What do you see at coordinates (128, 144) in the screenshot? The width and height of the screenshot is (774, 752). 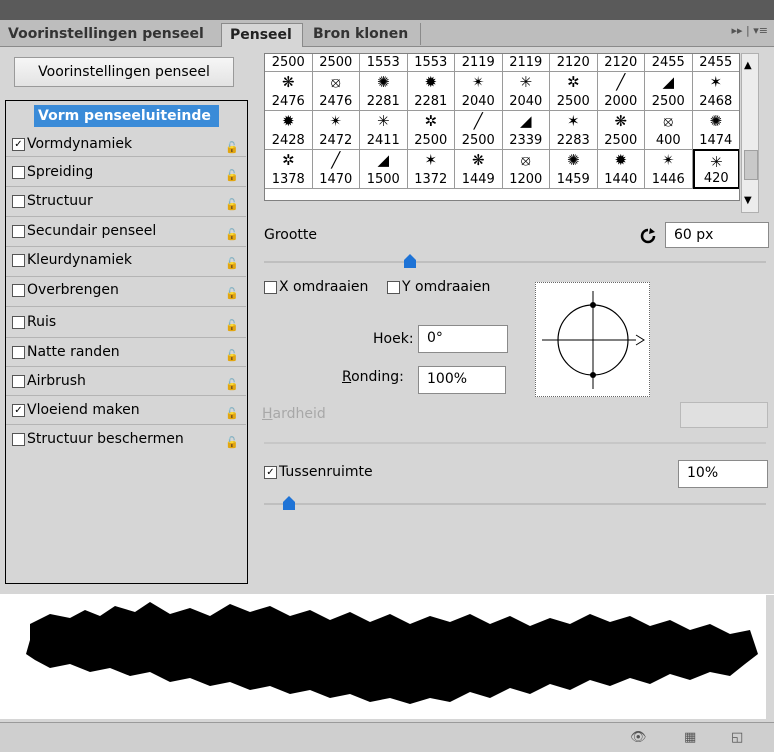 I see `option-item: ✓ Vormdynamiek 🔓` at bounding box center [128, 144].